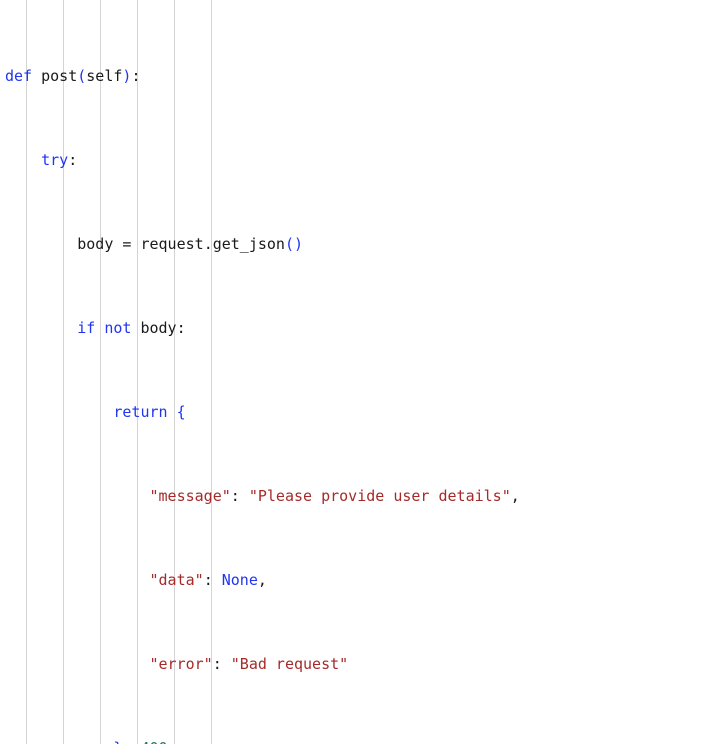 The height and width of the screenshot is (744, 706). Describe the element at coordinates (149, 412) in the screenshot. I see `code-line: return {` at that location.